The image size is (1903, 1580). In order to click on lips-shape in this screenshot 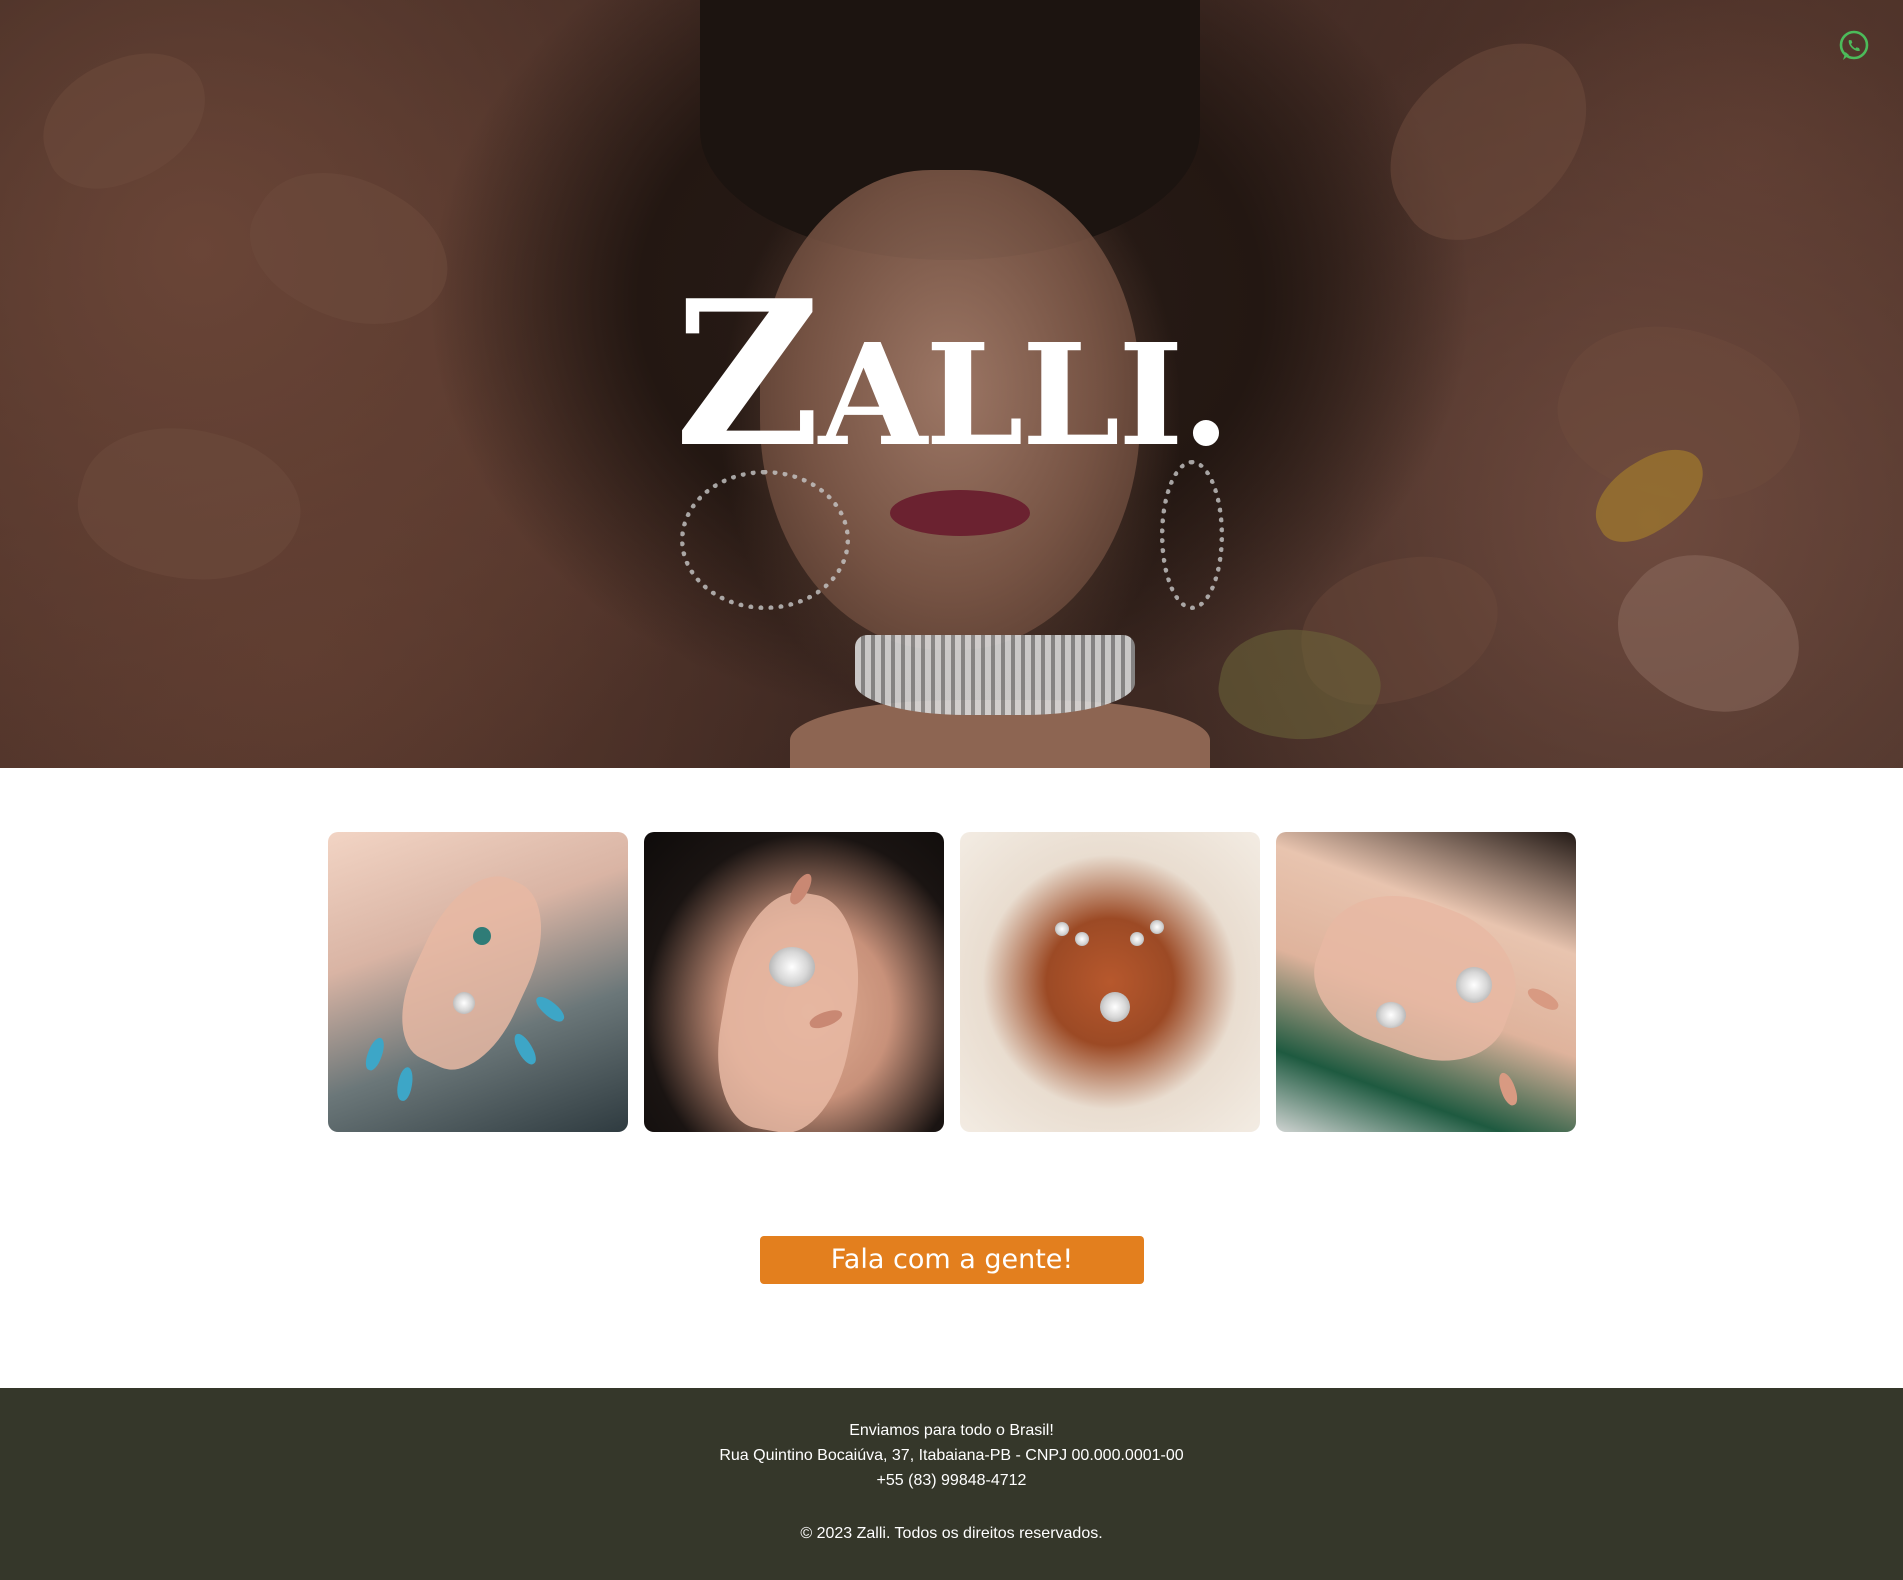, I will do `click(960, 513)`.